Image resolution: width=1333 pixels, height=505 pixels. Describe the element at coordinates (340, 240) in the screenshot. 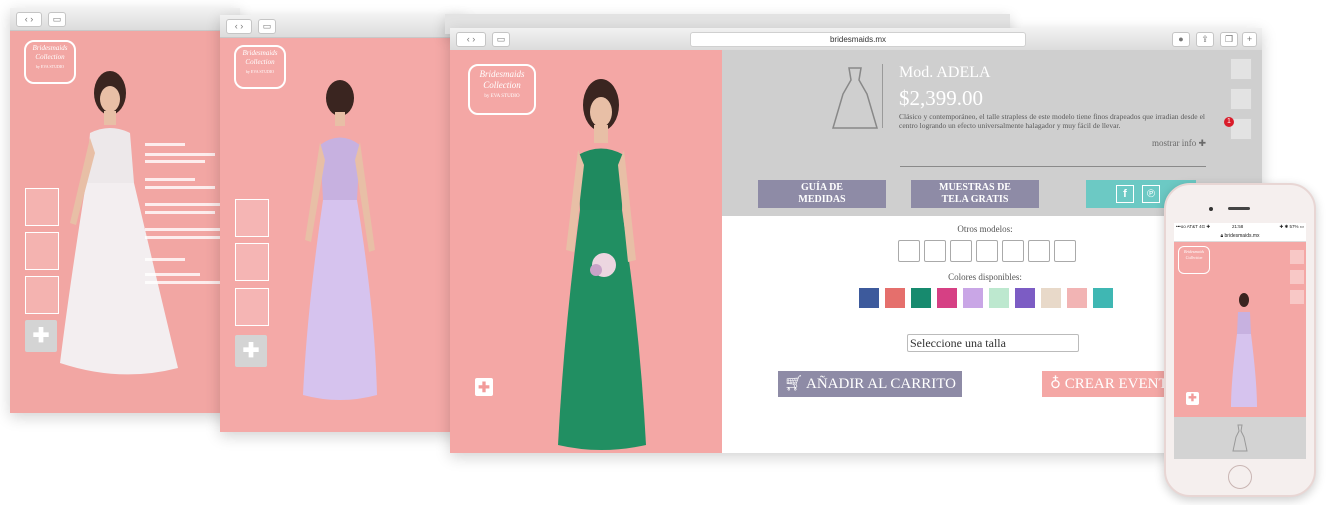

I see `model-lilac-dress-back` at that location.